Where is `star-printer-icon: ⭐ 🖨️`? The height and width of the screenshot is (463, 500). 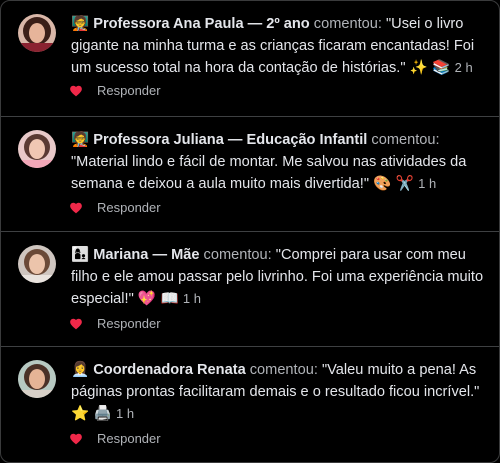
star-printer-icon: ⭐ 🖨️ is located at coordinates (91, 413).